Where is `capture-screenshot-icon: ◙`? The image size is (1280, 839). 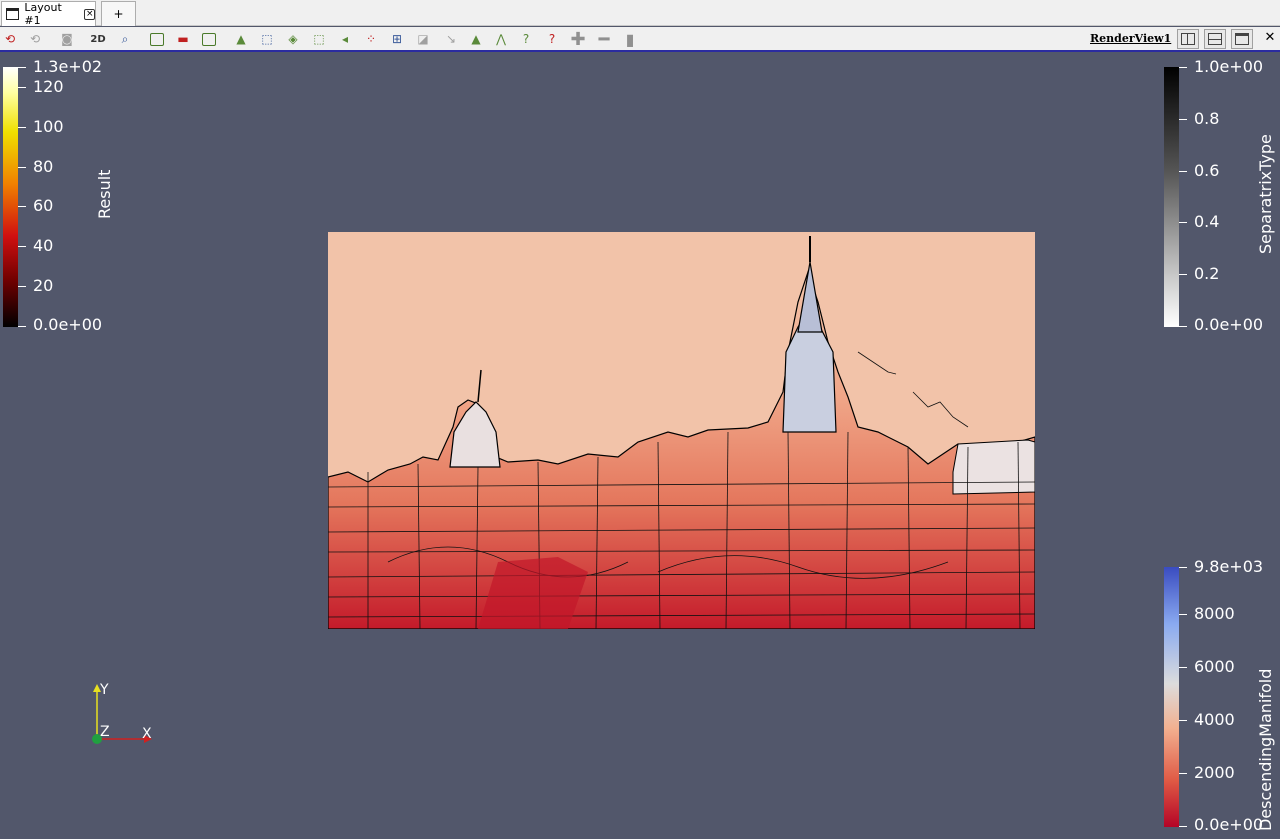
capture-screenshot-icon: ◙ is located at coordinates (67, 39).